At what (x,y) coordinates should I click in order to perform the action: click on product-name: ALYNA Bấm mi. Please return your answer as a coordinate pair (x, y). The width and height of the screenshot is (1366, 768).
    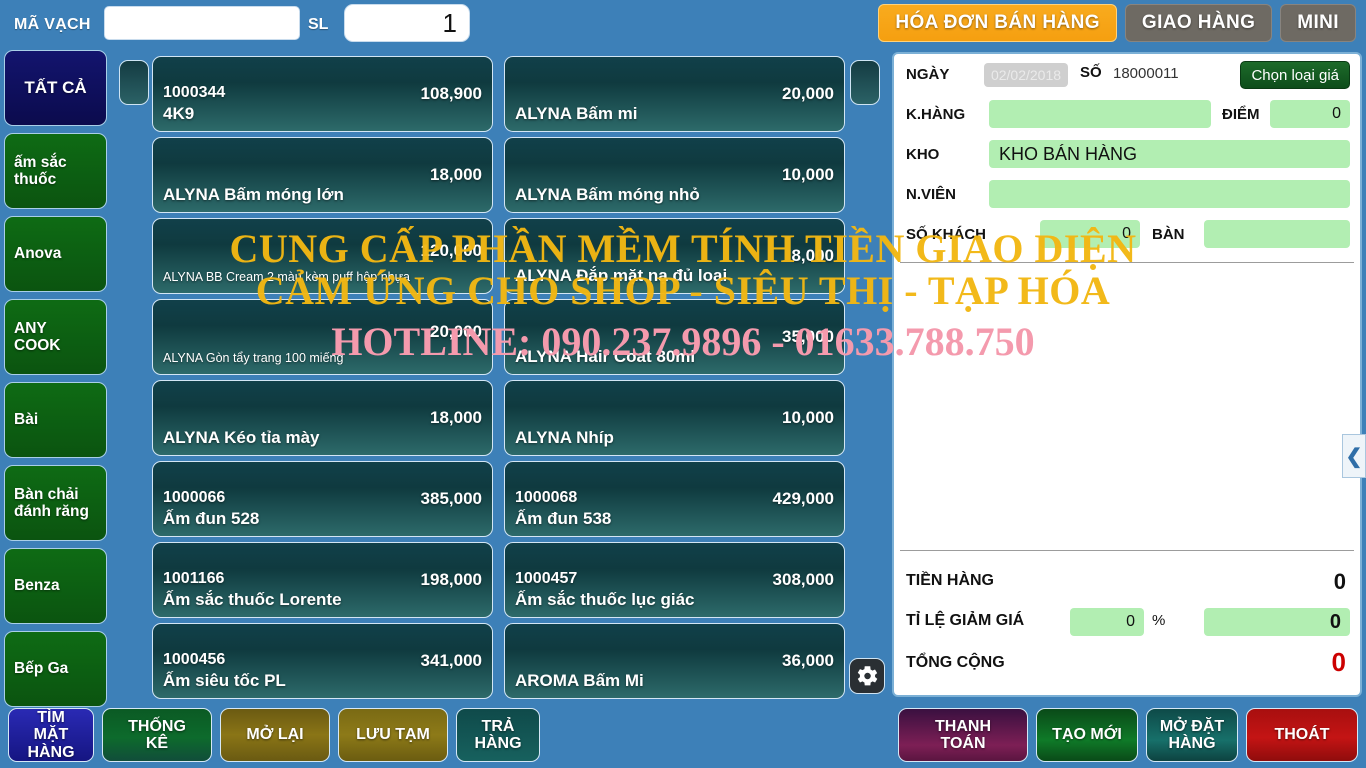
    Looking at the image, I should click on (576, 113).